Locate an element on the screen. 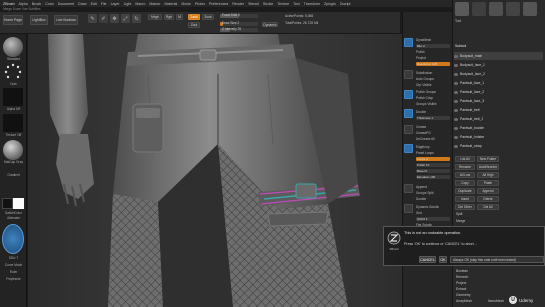 This screenshot has height=307, width=545. zadd-button: Zadd is located at coordinates (194, 17).